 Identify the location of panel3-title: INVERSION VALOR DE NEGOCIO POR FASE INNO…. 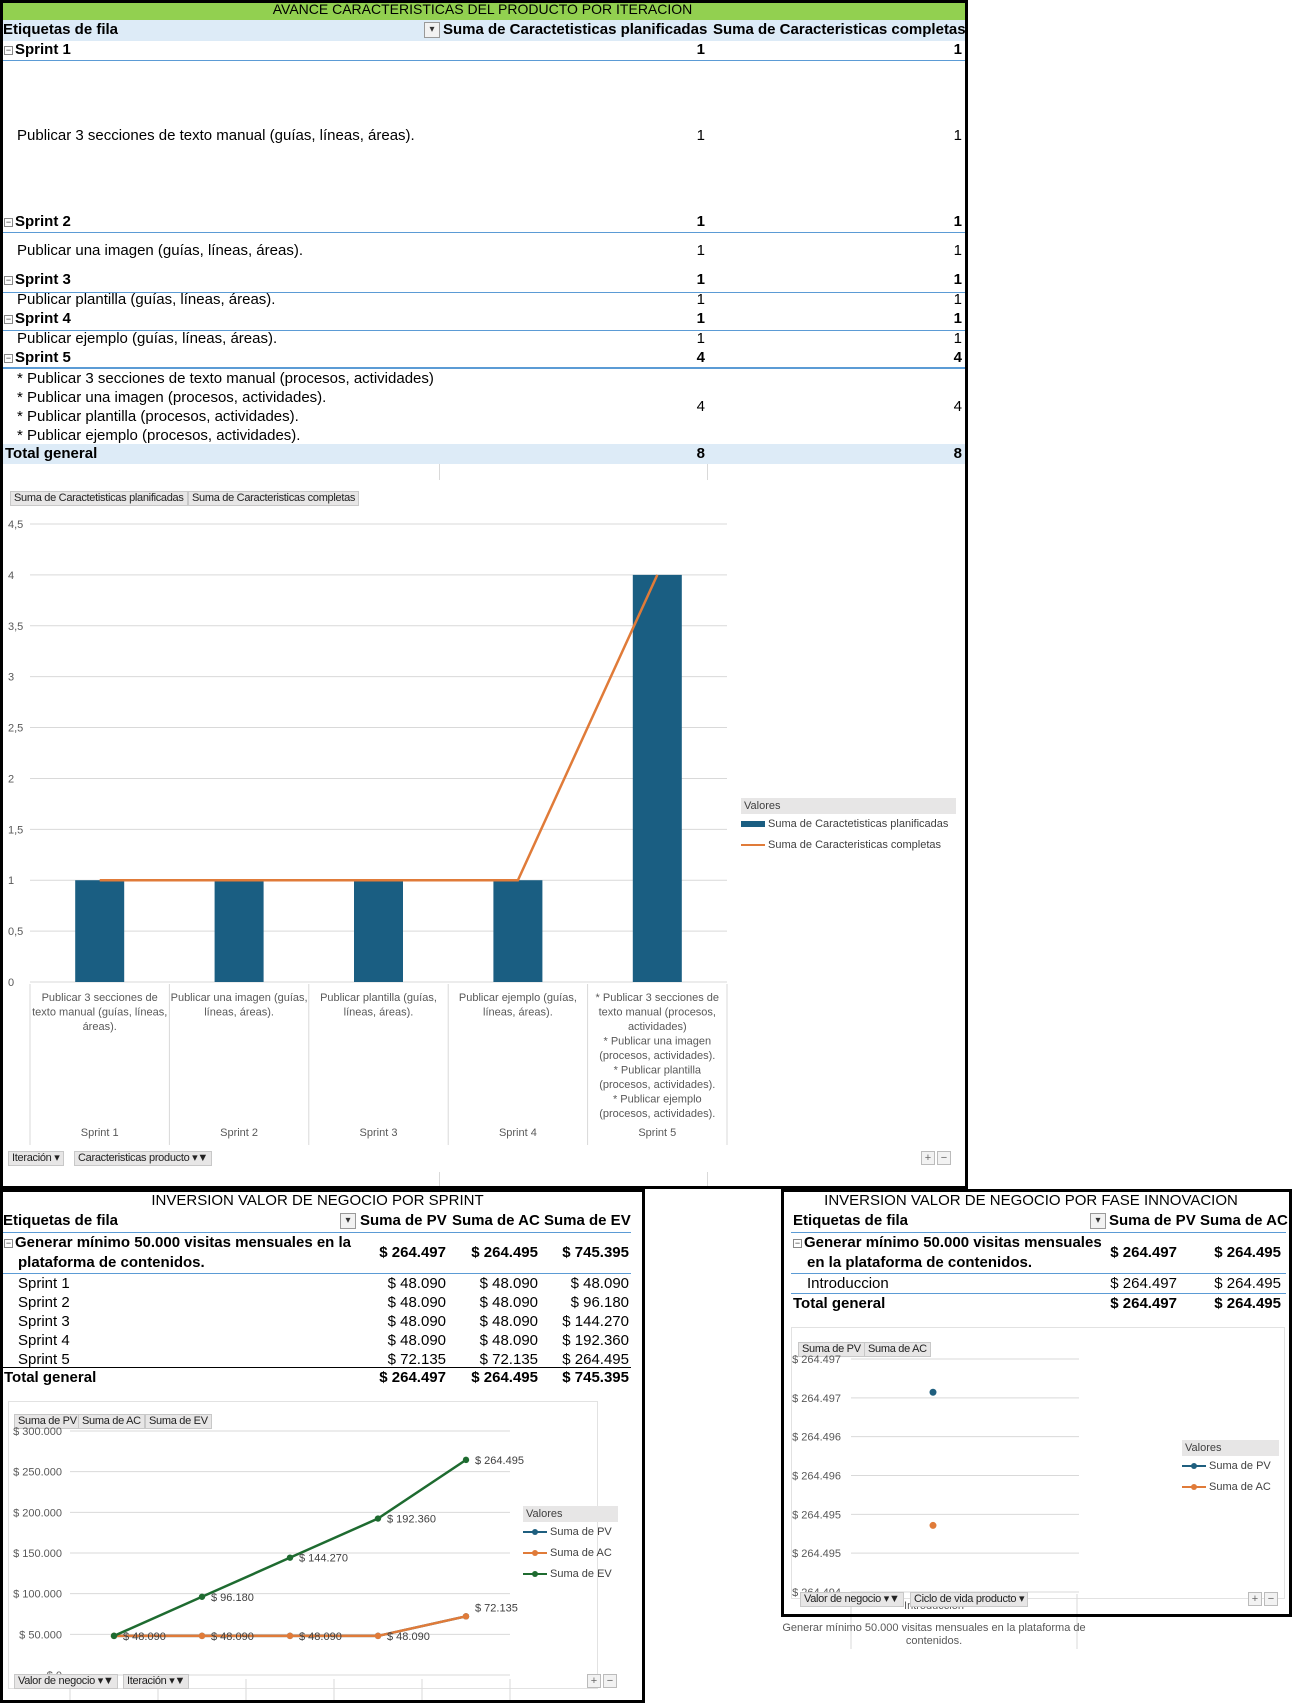
(1031, 1200).